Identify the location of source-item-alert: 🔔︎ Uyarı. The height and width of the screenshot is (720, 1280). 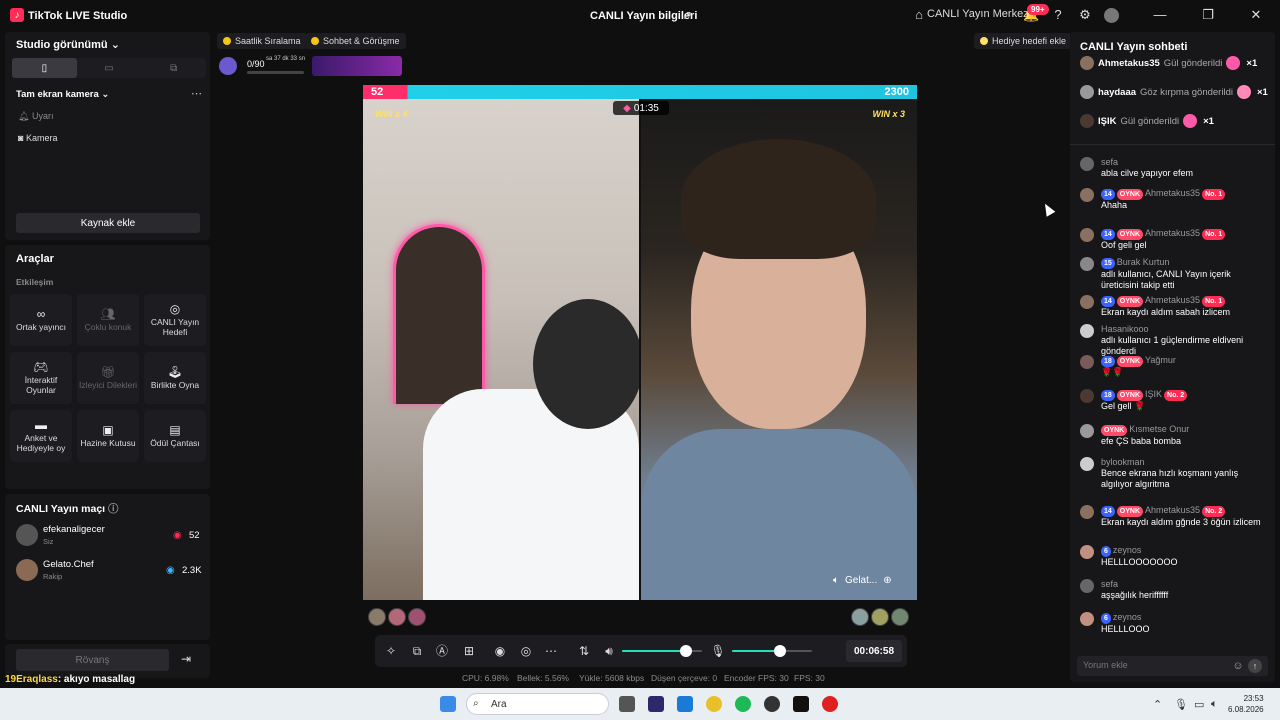
(35, 116).